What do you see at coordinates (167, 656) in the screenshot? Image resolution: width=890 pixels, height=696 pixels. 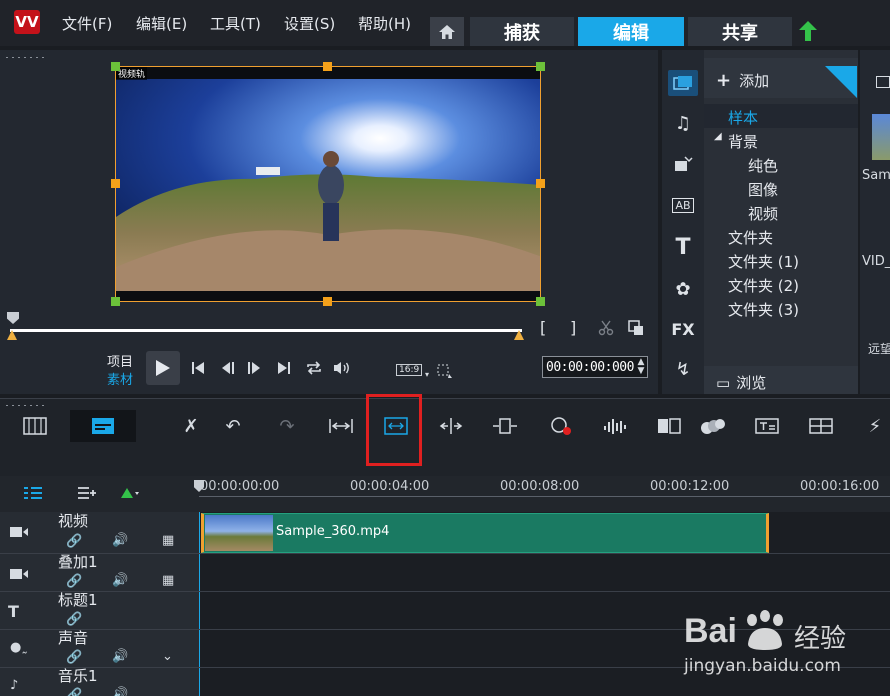 I see `track-collapse-icon: ⌄` at bounding box center [167, 656].